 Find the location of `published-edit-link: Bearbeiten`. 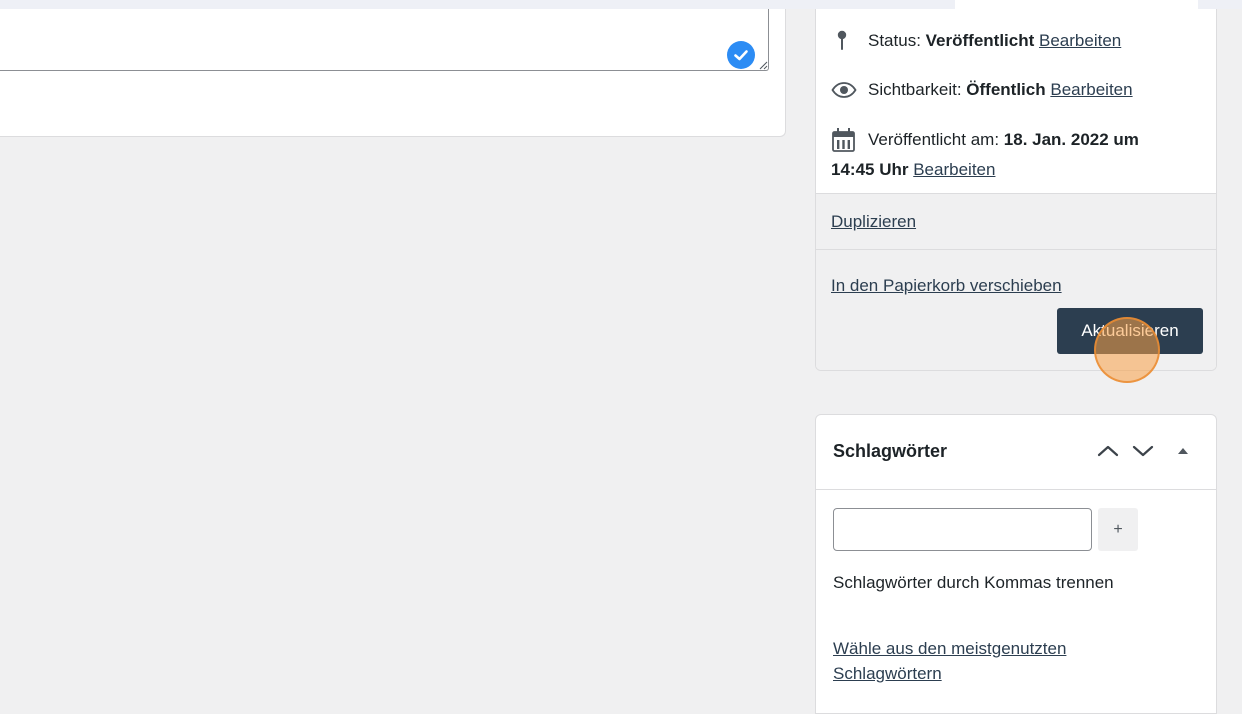

published-edit-link: Bearbeiten is located at coordinates (954, 169).